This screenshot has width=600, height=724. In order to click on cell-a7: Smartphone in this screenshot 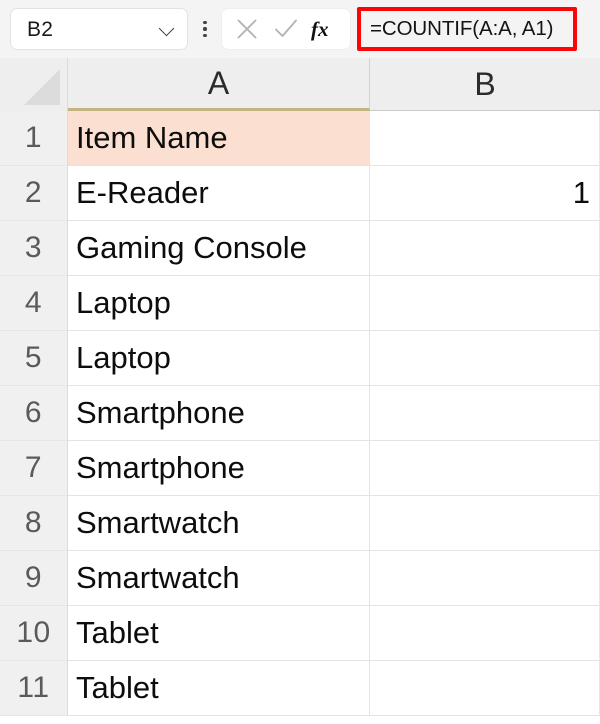, I will do `click(219, 468)`.